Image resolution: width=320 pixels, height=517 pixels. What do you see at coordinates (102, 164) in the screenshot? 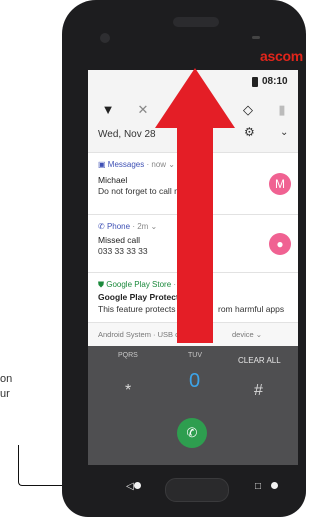
I see `messages-app-icon: ▣` at bounding box center [102, 164].